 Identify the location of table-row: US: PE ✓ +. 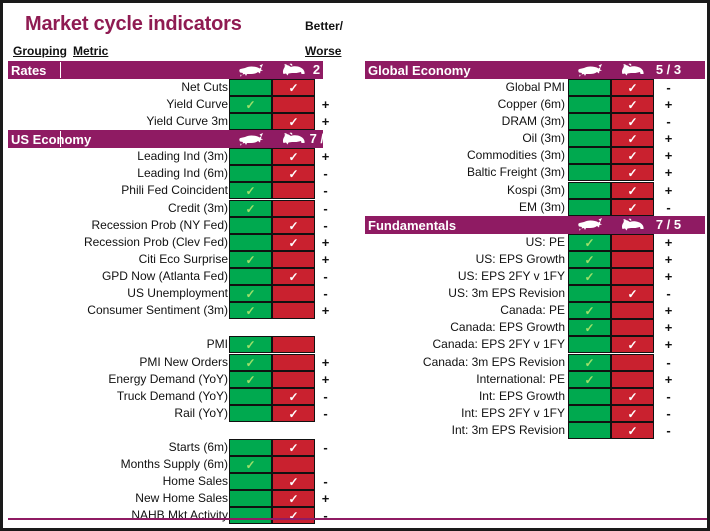
(532, 242).